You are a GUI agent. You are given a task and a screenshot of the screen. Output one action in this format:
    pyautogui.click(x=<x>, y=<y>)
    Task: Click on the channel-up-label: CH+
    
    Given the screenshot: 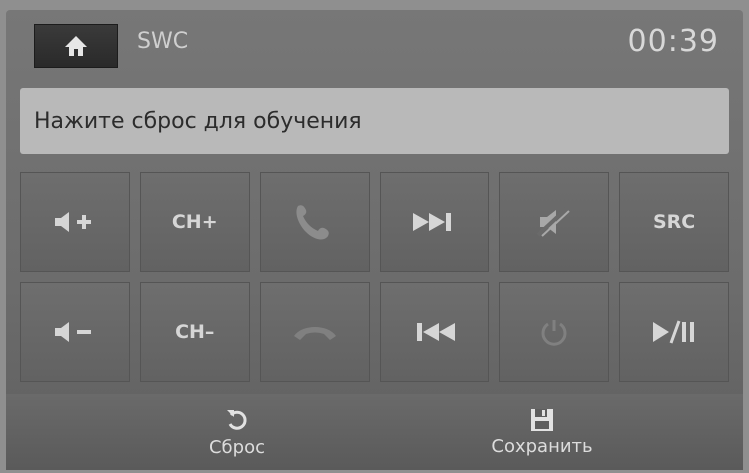 What is the action you would take?
    pyautogui.click(x=194, y=222)
    